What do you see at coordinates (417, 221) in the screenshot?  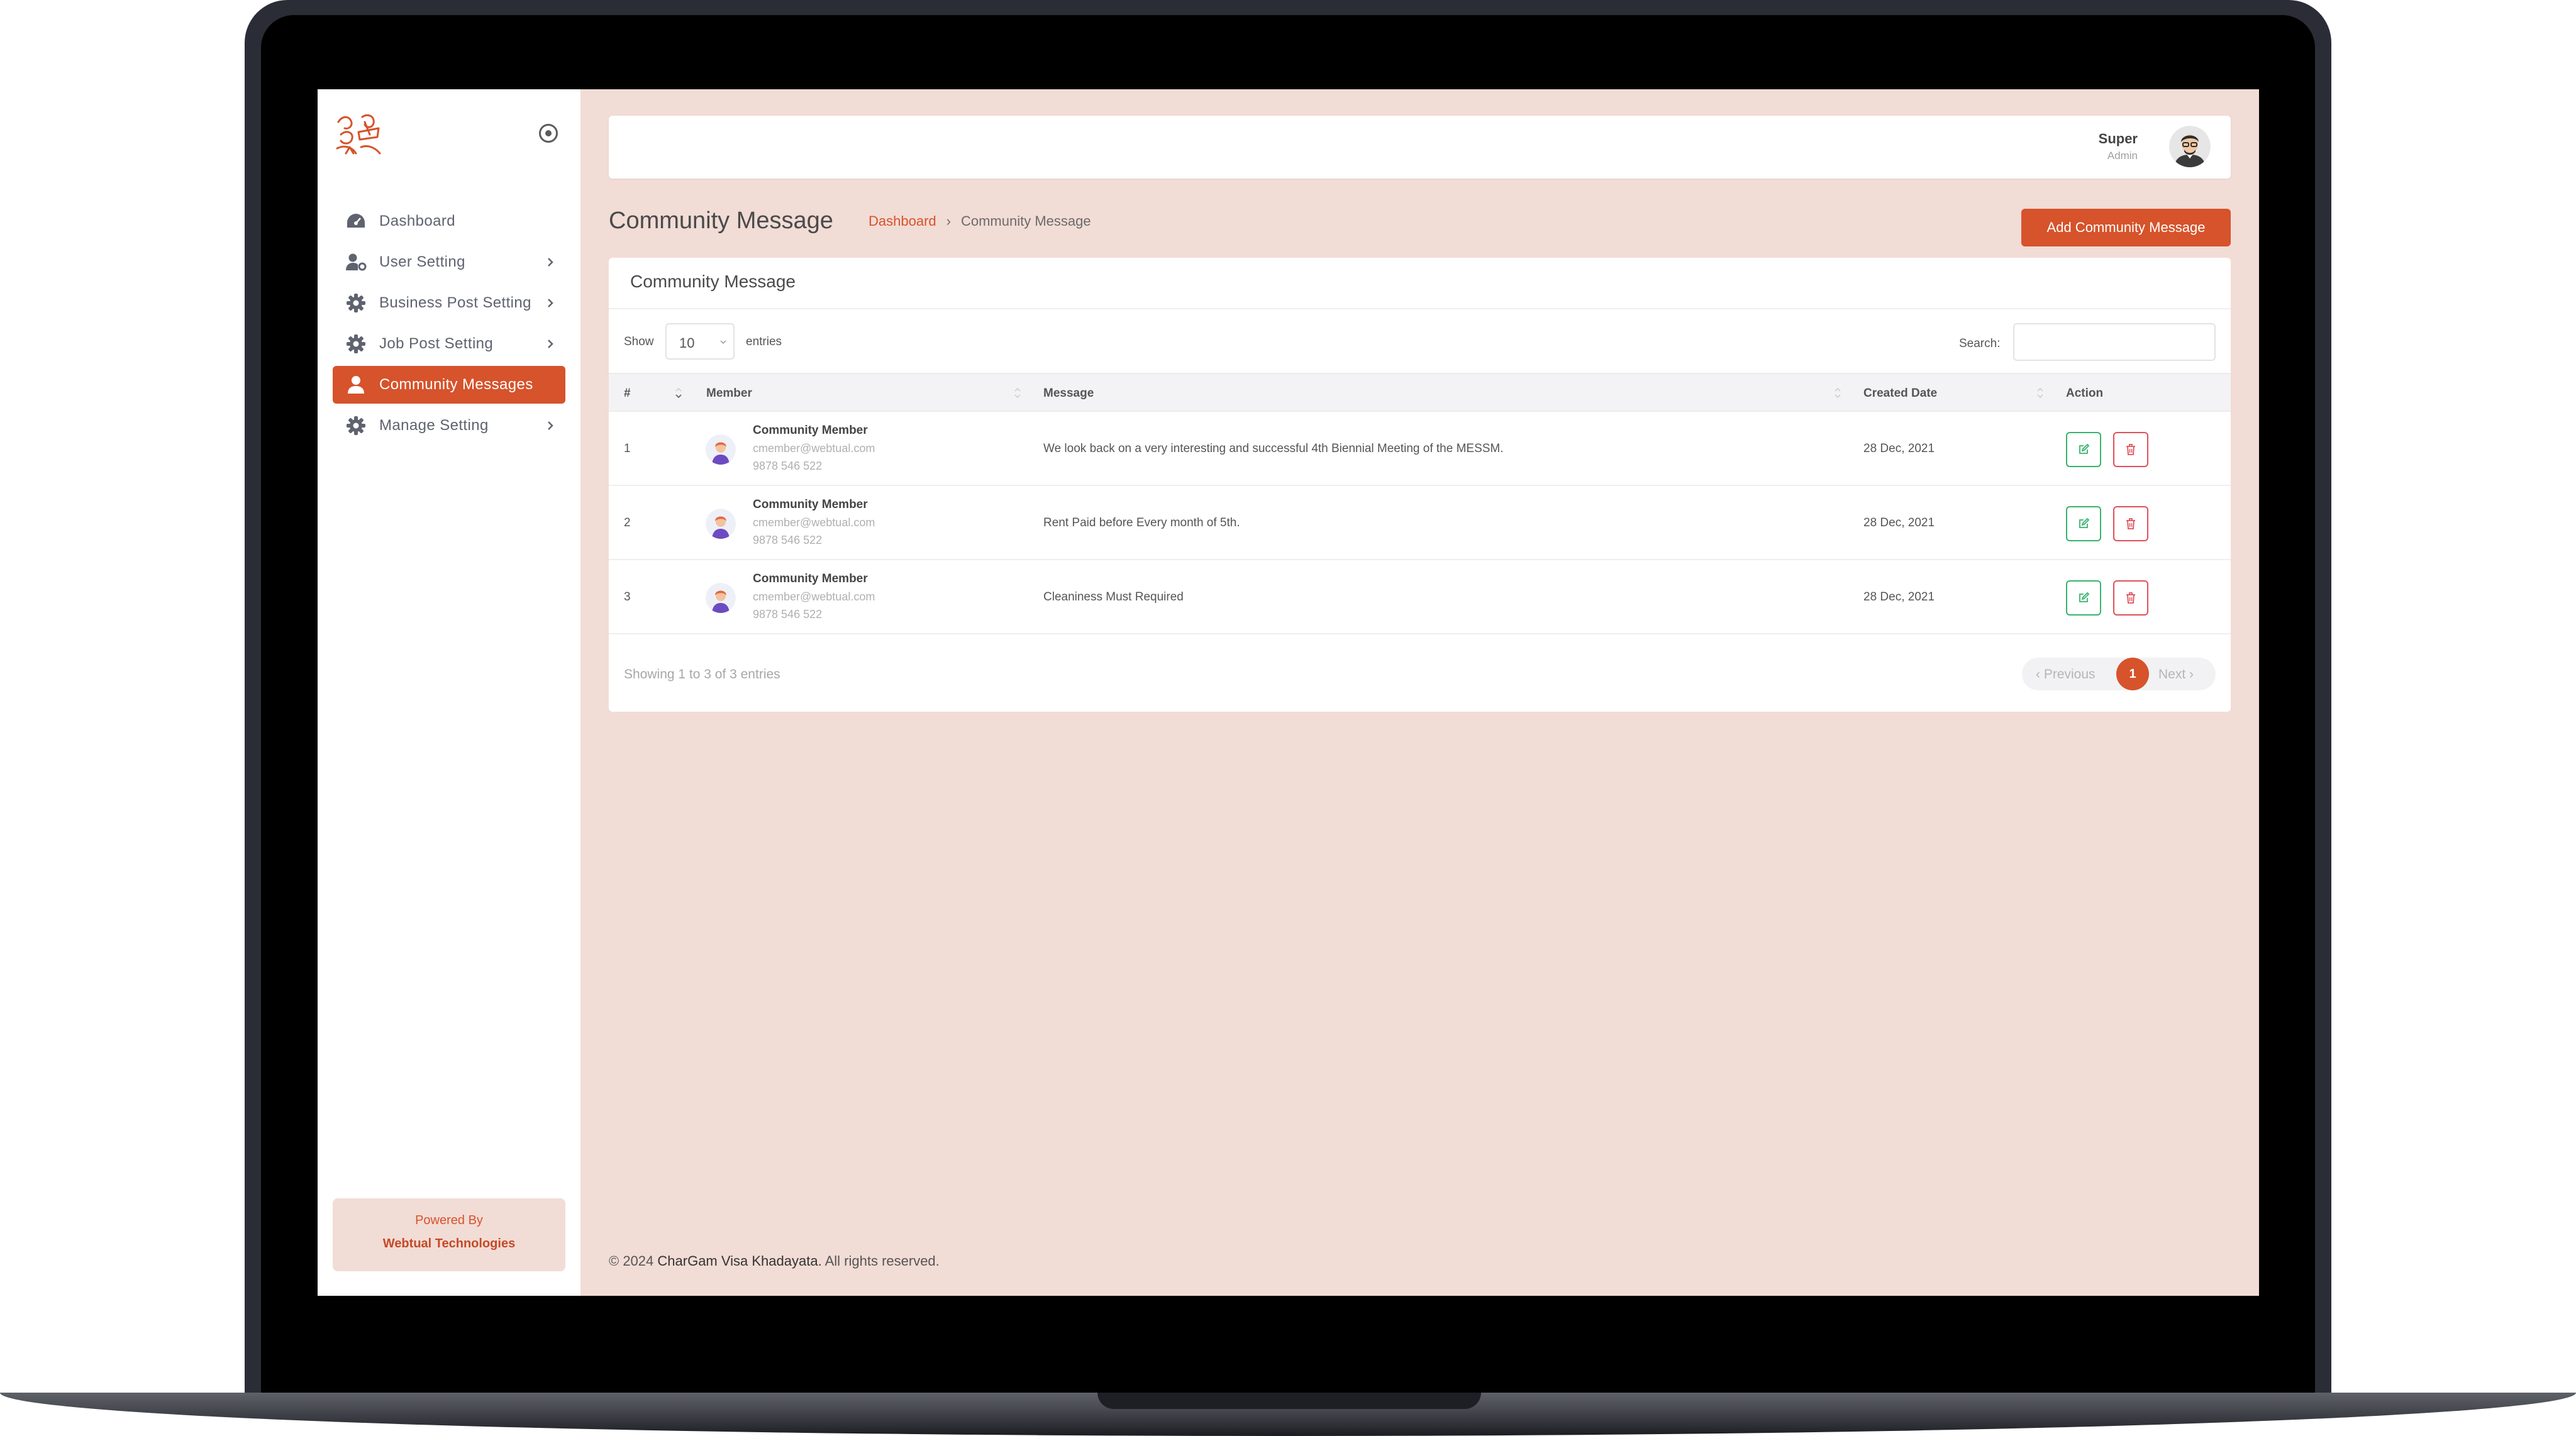 I see `sidebar-item-label: Dashboard` at bounding box center [417, 221].